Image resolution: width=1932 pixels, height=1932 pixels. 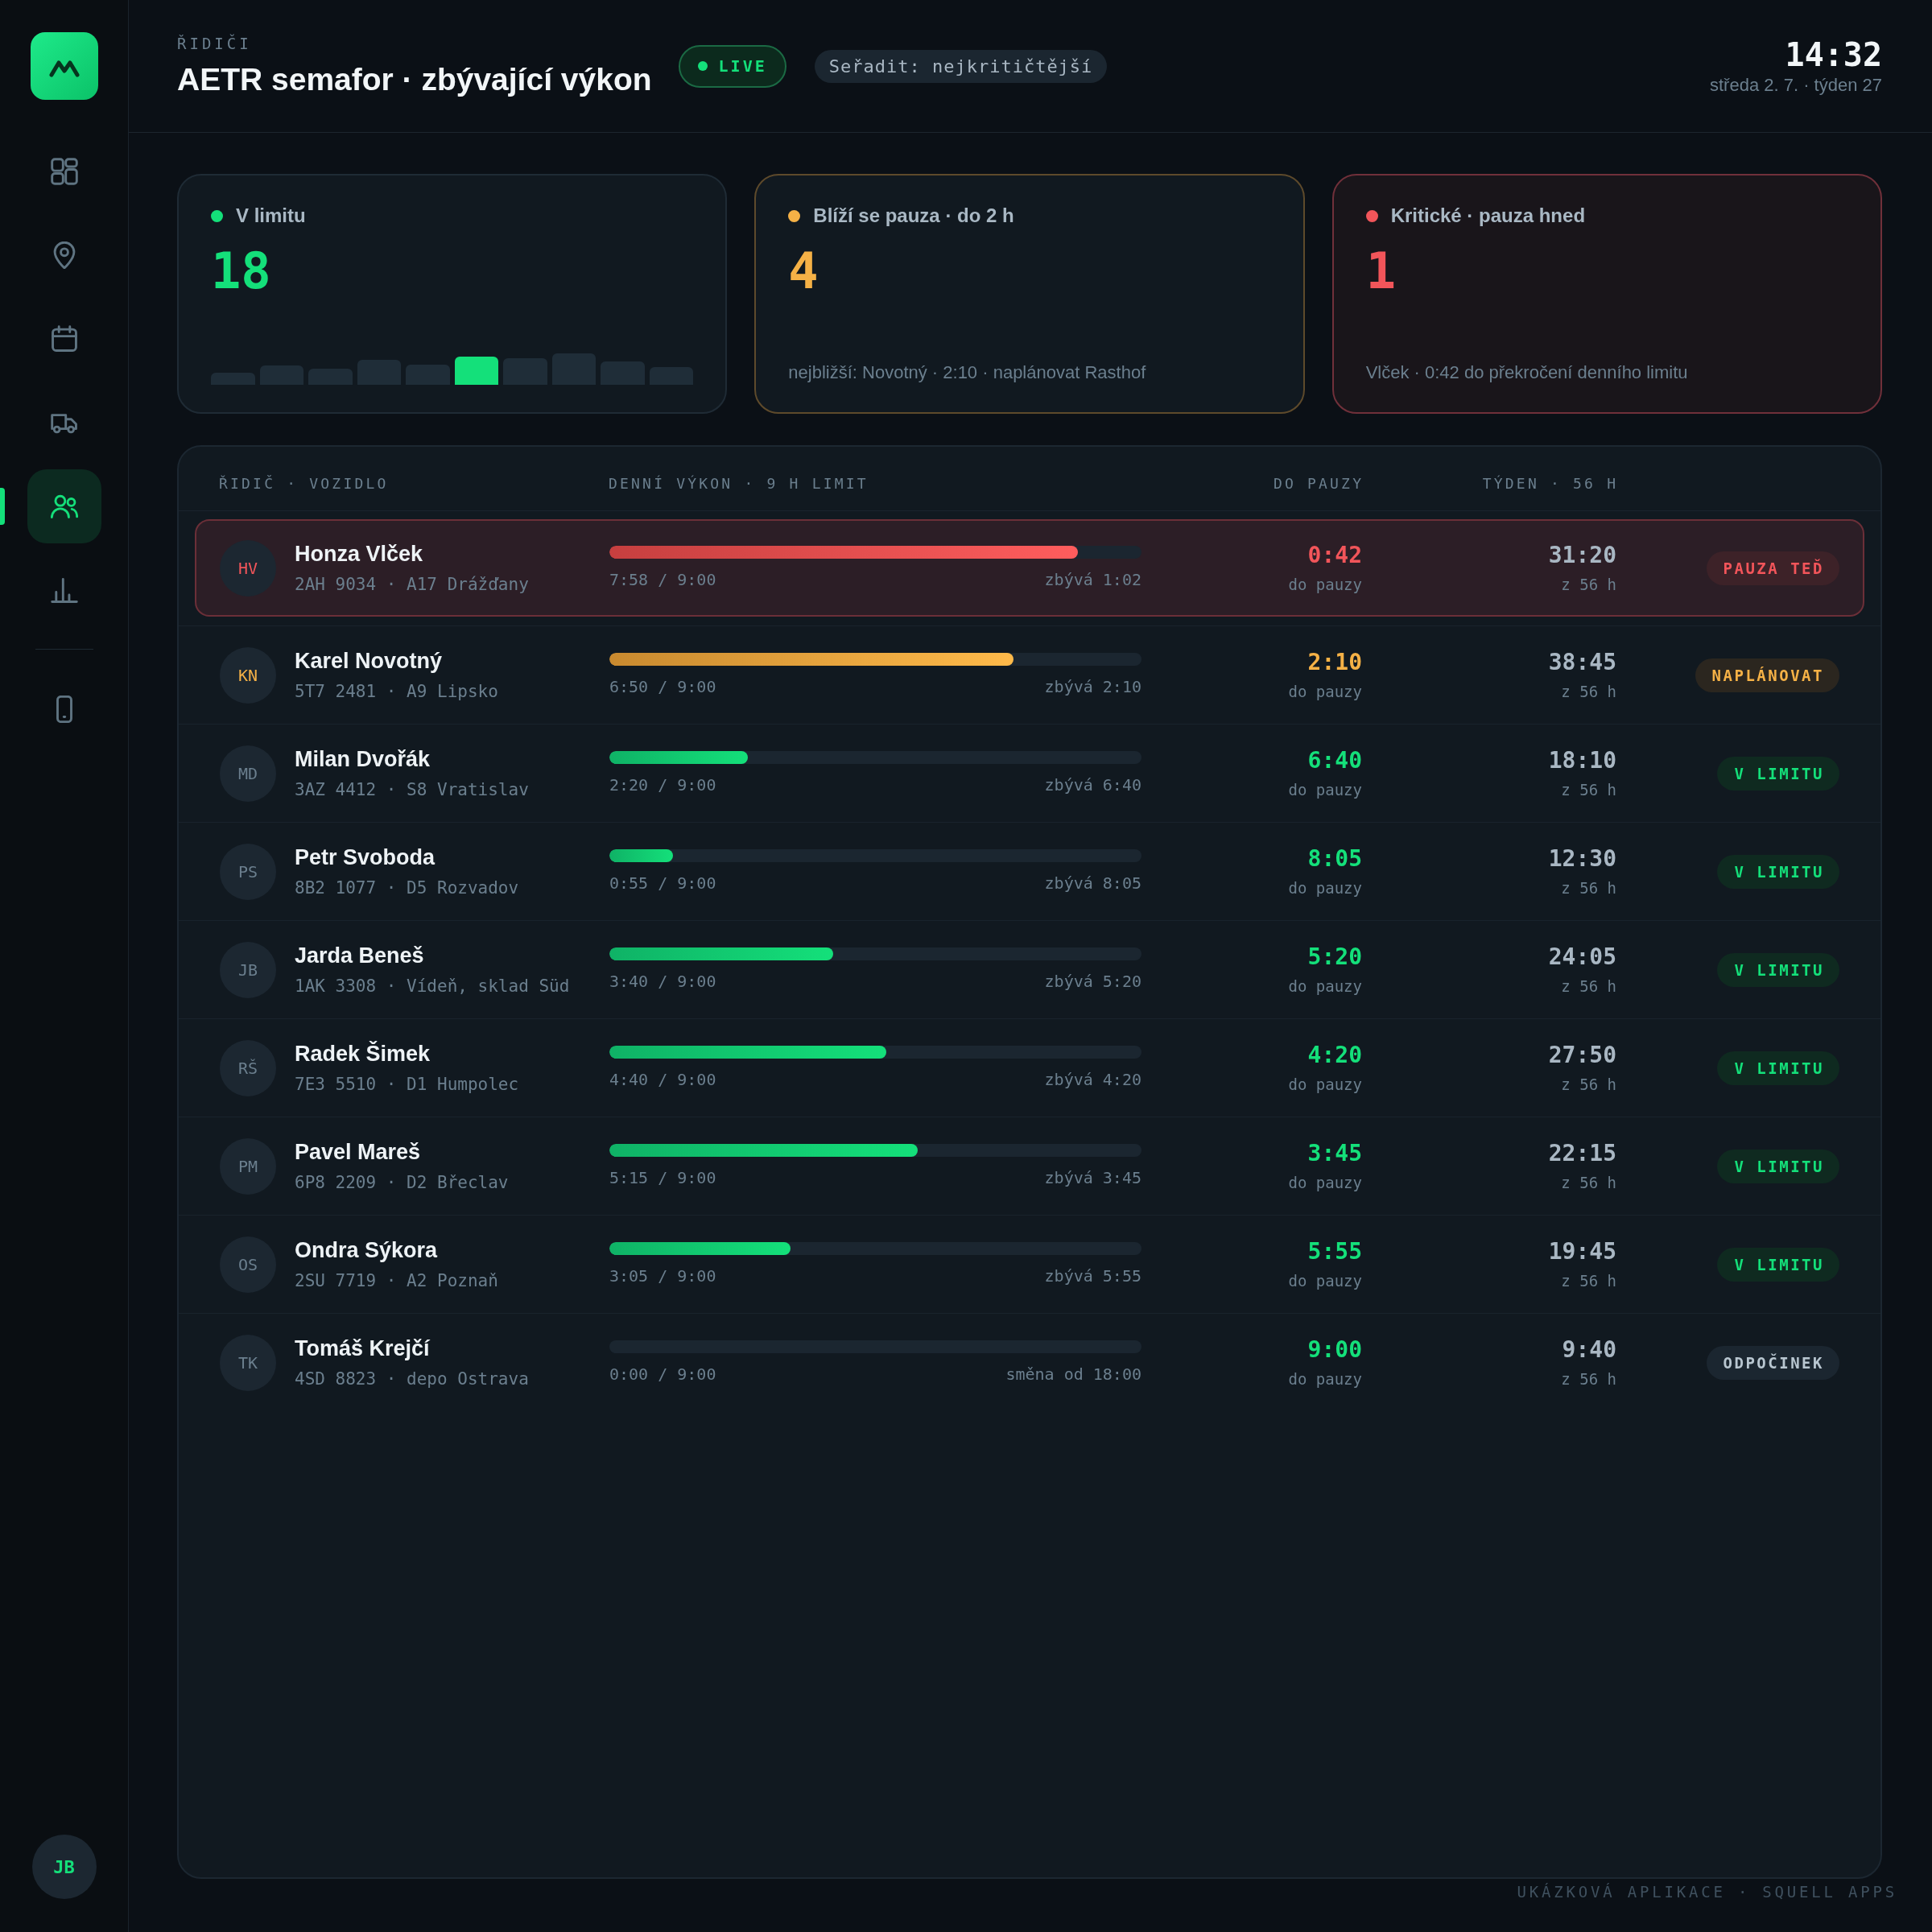 I want to click on live-dot-icon, so click(x=702, y=66).